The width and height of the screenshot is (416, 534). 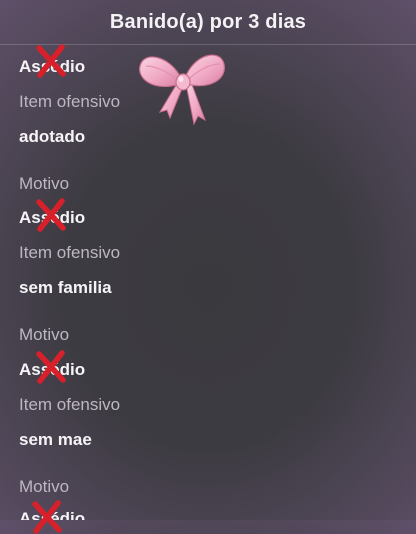 What do you see at coordinates (65, 287) in the screenshot?
I see `item-value: sem familia` at bounding box center [65, 287].